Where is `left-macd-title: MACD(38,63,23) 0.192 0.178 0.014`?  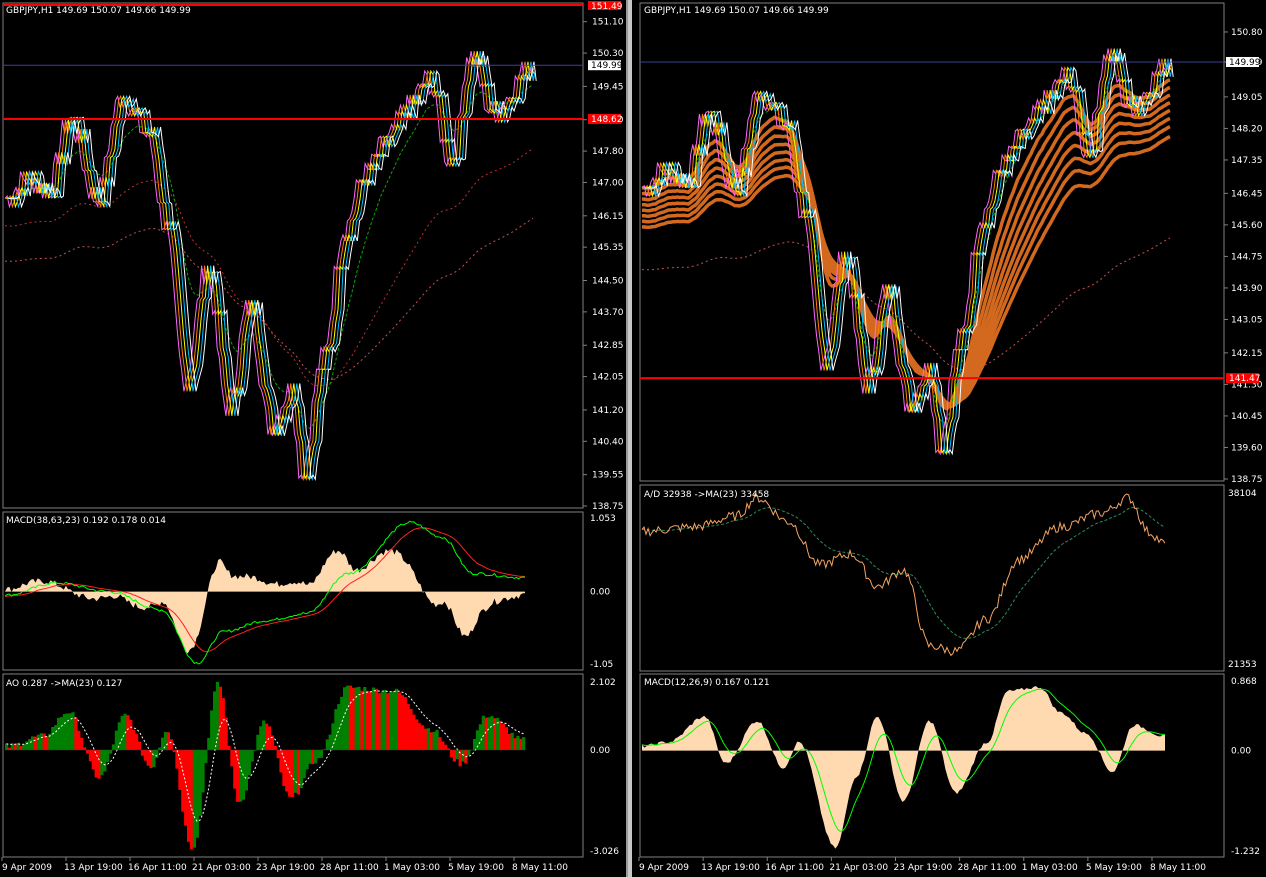 left-macd-title: MACD(38,63,23) 0.192 0.178 0.014 is located at coordinates (86, 521).